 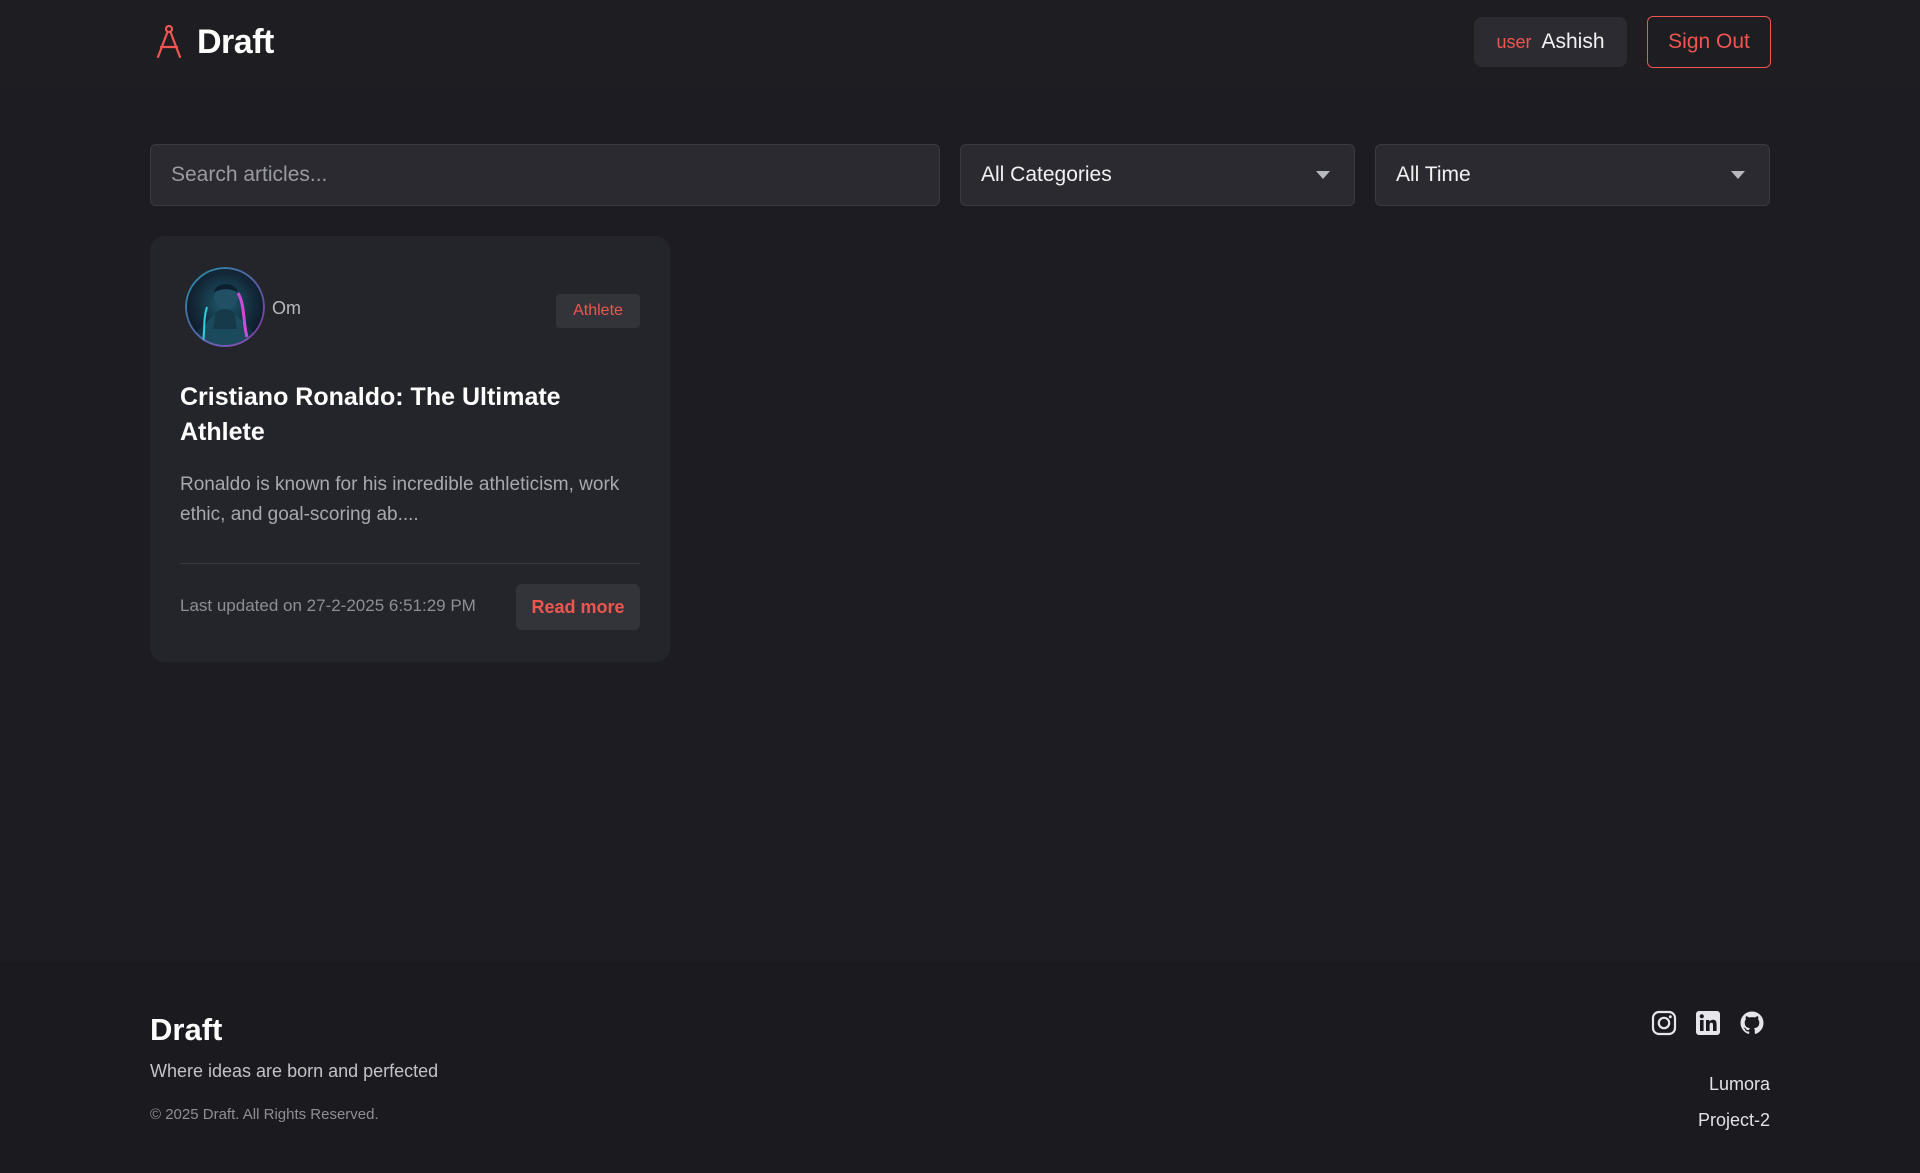 What do you see at coordinates (1752, 1023) in the screenshot?
I see `github-icon` at bounding box center [1752, 1023].